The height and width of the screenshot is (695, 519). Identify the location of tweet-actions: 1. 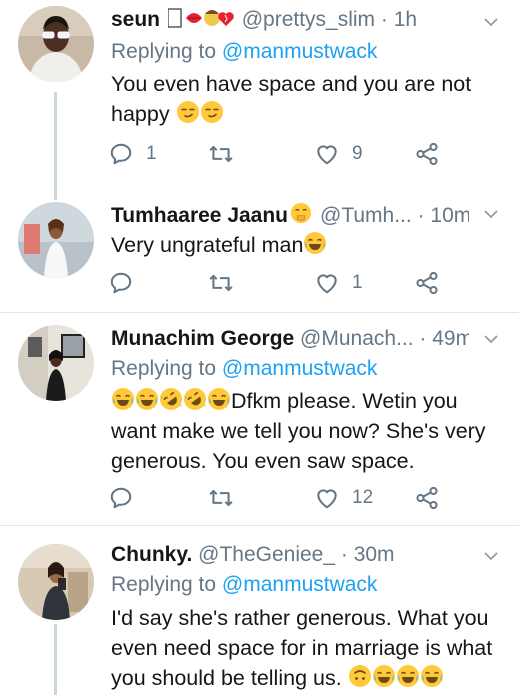
(278, 283).